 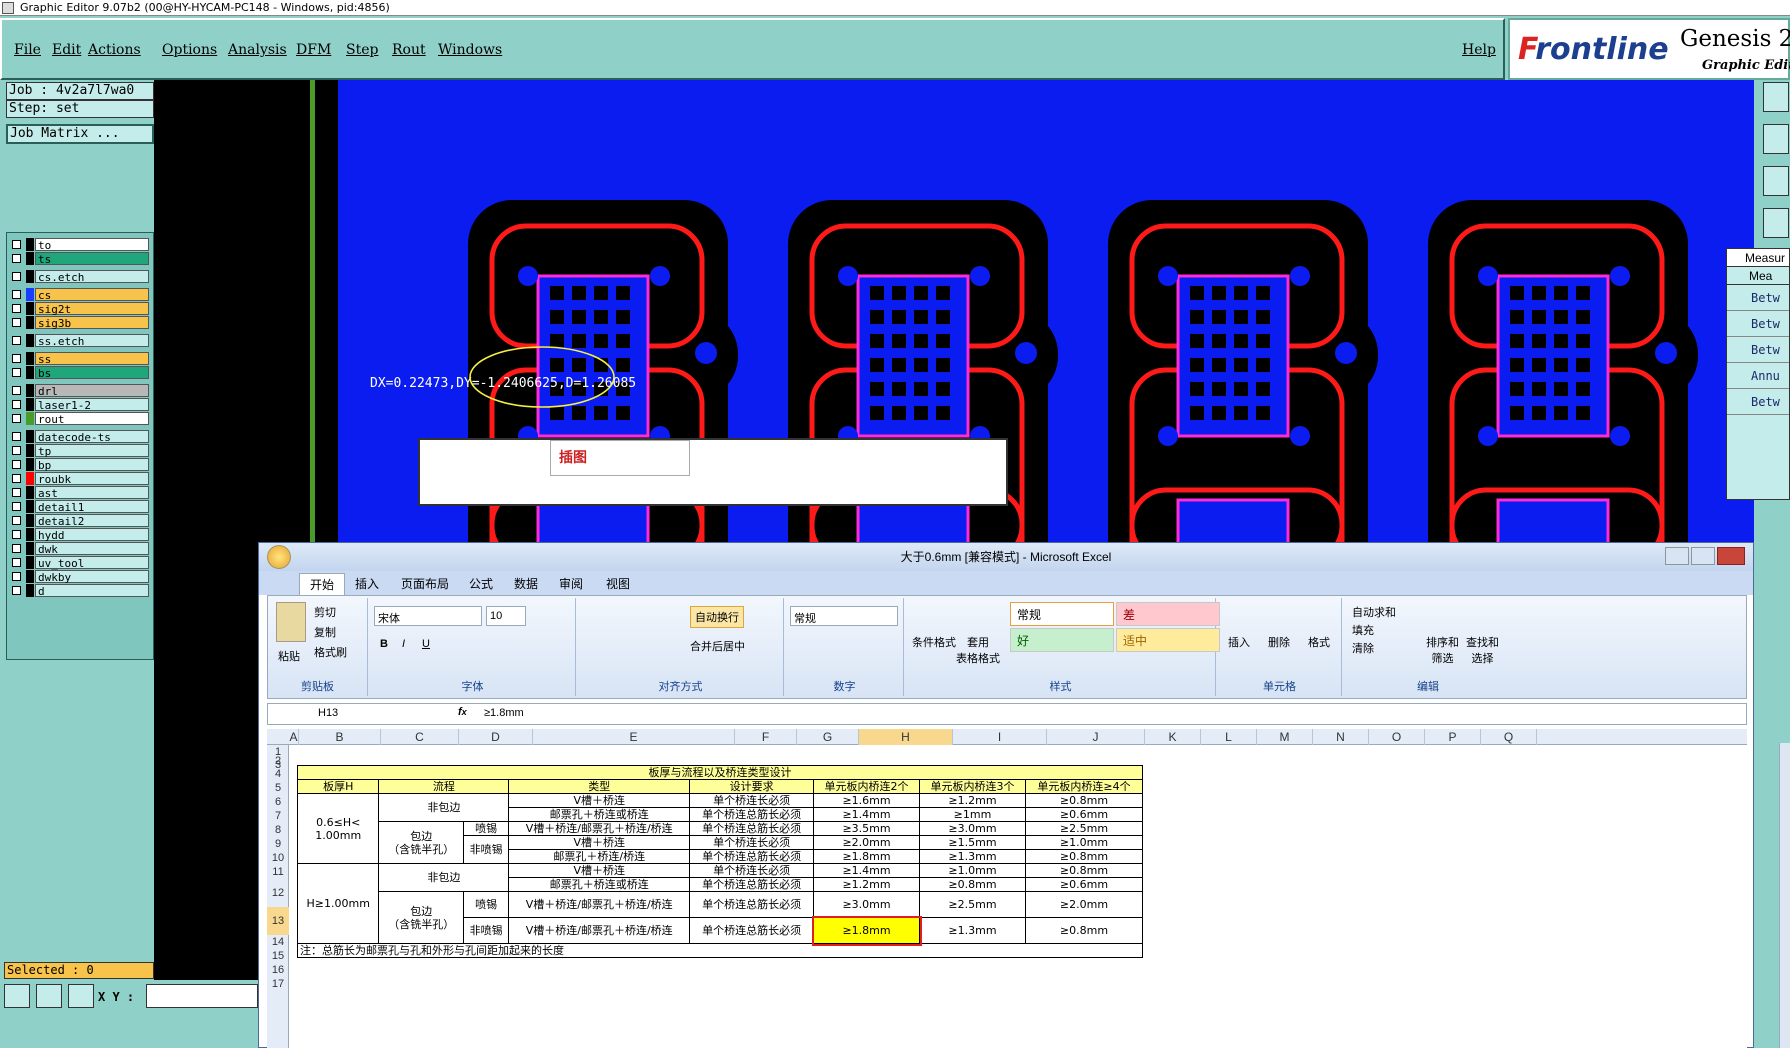 I want to click on menu-file: File, so click(x=27, y=50).